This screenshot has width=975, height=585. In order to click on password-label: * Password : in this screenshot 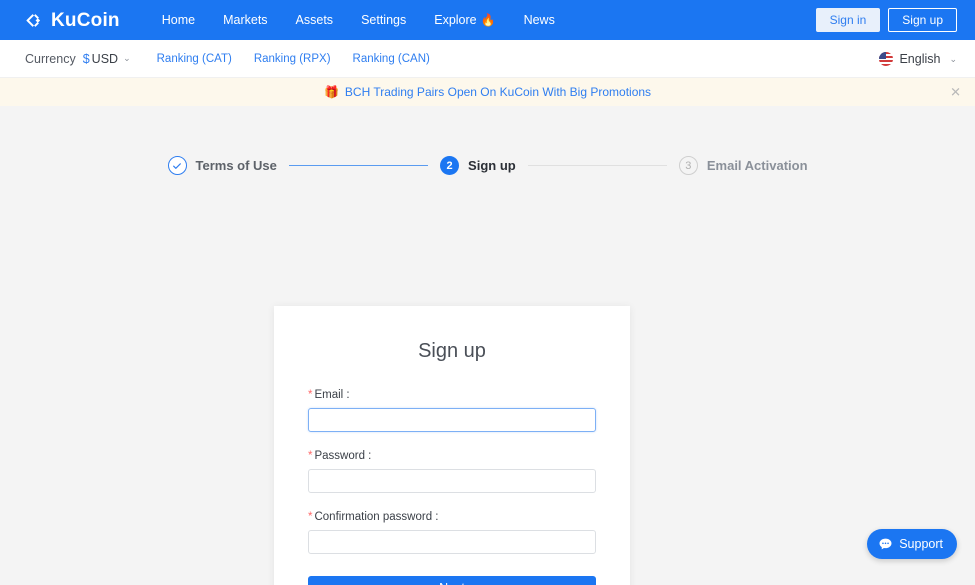, I will do `click(452, 456)`.